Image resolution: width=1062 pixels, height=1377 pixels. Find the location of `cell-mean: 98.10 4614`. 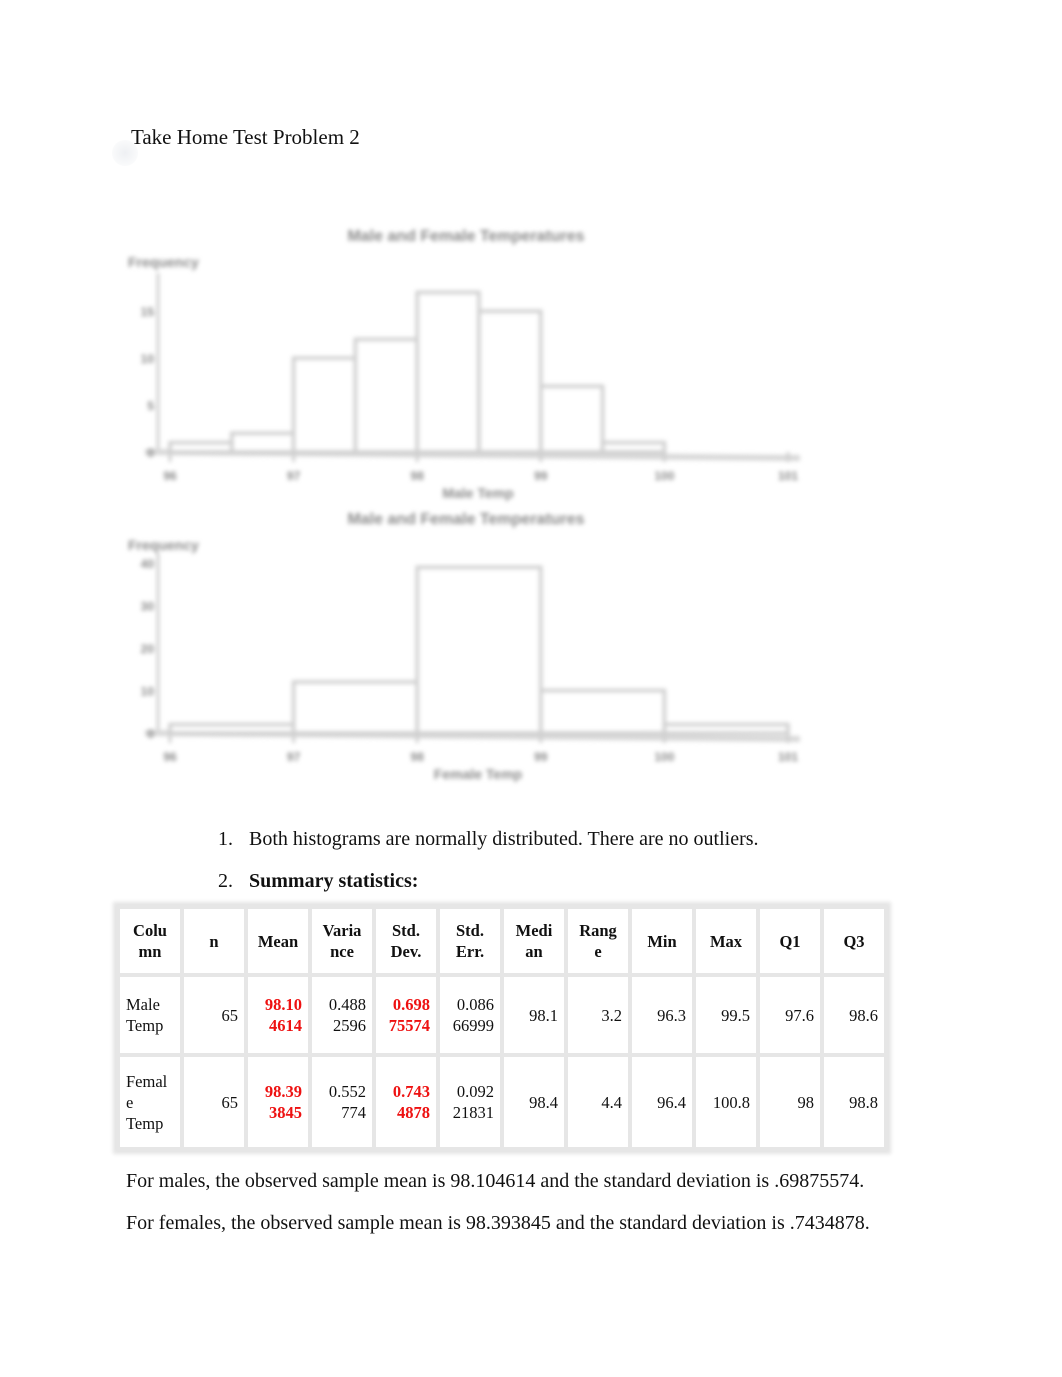

cell-mean: 98.10 4614 is located at coordinates (278, 1015).